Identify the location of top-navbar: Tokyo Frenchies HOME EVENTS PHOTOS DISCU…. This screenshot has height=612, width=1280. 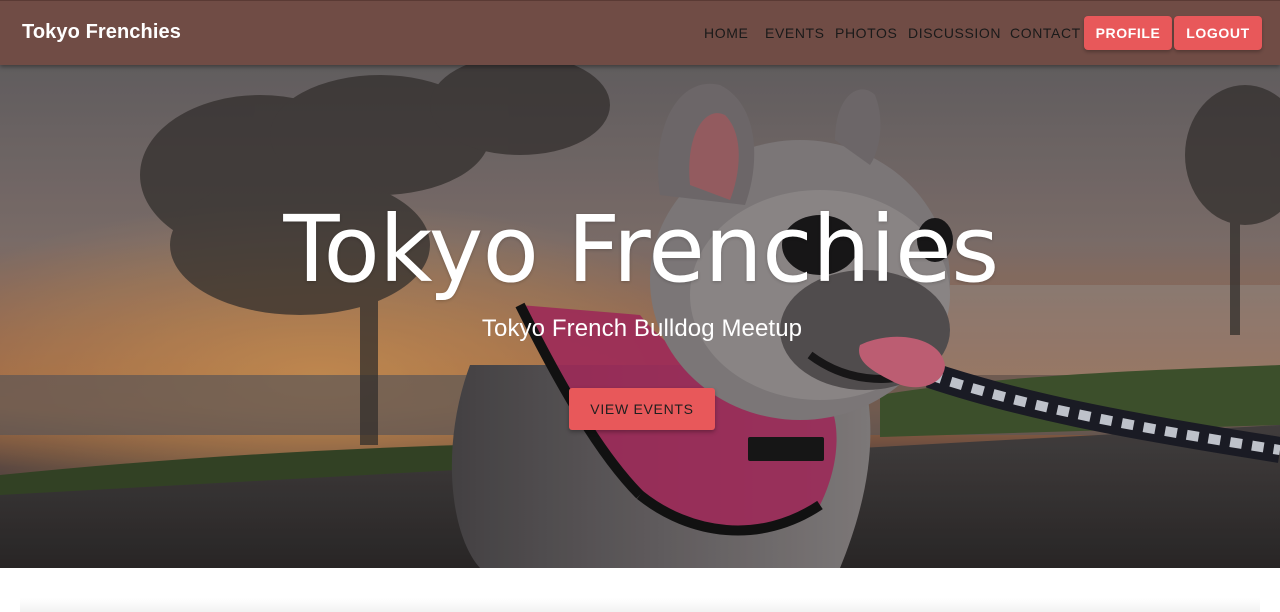
(640, 32).